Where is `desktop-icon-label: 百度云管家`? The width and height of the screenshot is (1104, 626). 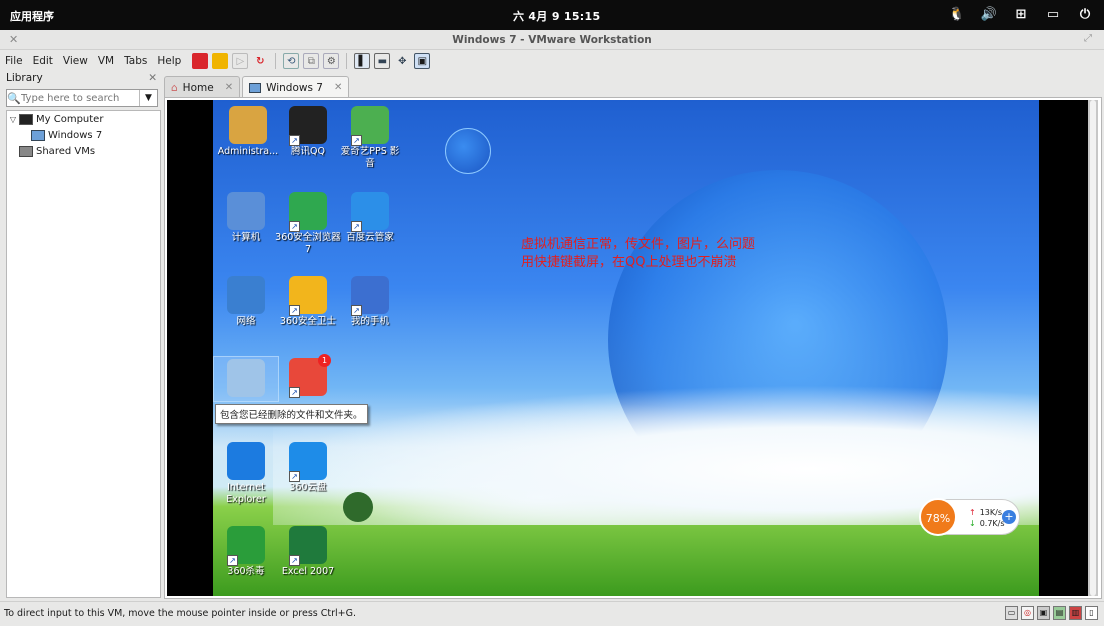
desktop-icon-label: 百度云管家 is located at coordinates (370, 237).